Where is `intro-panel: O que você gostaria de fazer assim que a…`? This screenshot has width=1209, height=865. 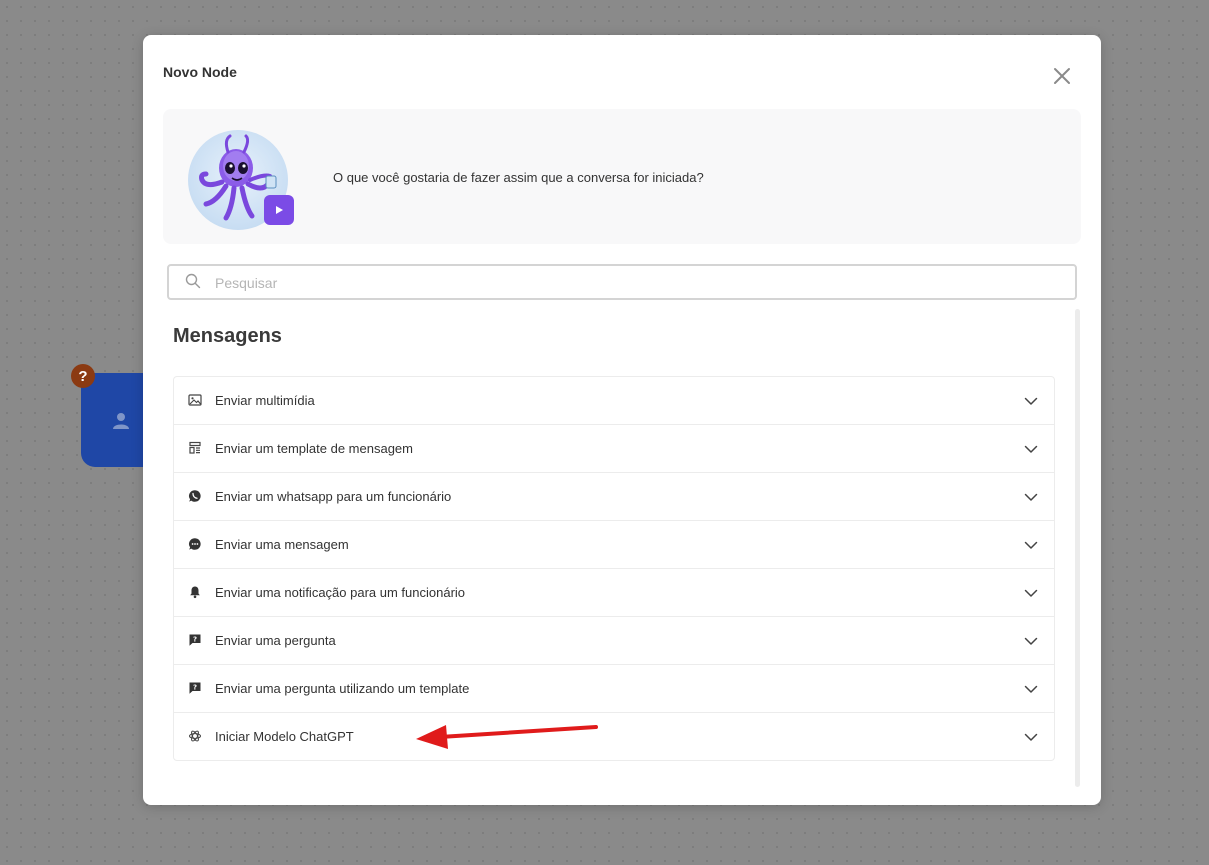
intro-panel: O que você gostaria de fazer assim que a… is located at coordinates (622, 176).